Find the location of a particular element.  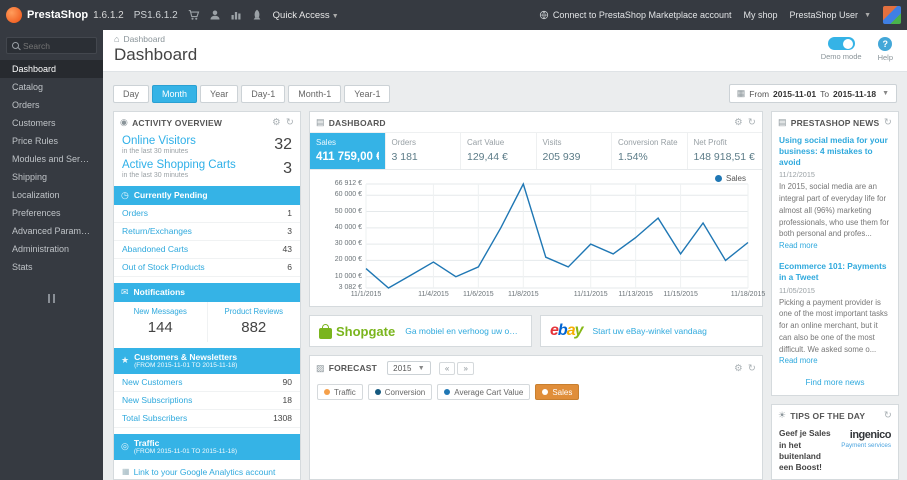

sidebar-item-shipping: Shipping is located at coordinates (51, 177).